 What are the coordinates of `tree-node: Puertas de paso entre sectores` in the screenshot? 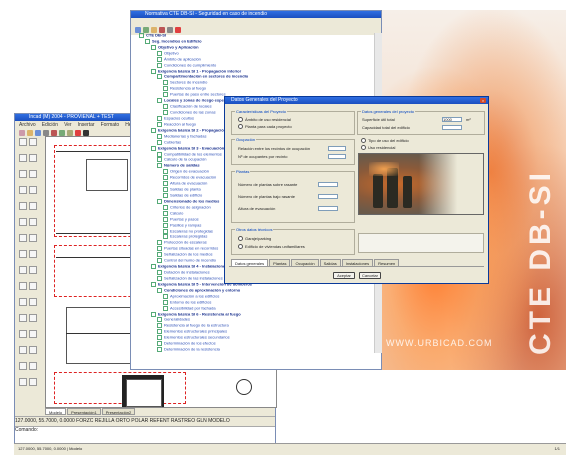 It's located at (194, 95).